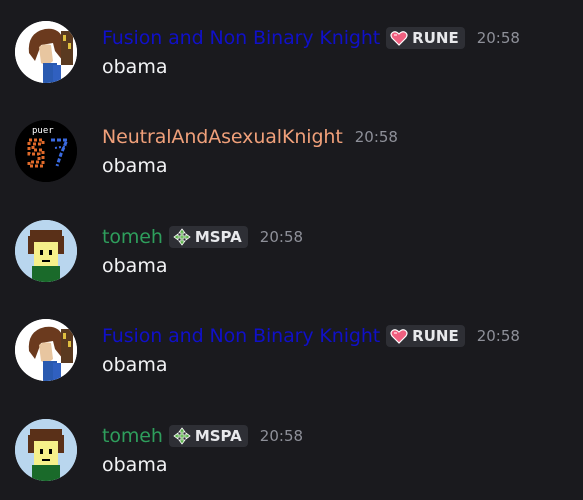 This screenshot has width=583, height=500. What do you see at coordinates (222, 137) in the screenshot?
I see `username: NeutralAndAsexualKnight` at bounding box center [222, 137].